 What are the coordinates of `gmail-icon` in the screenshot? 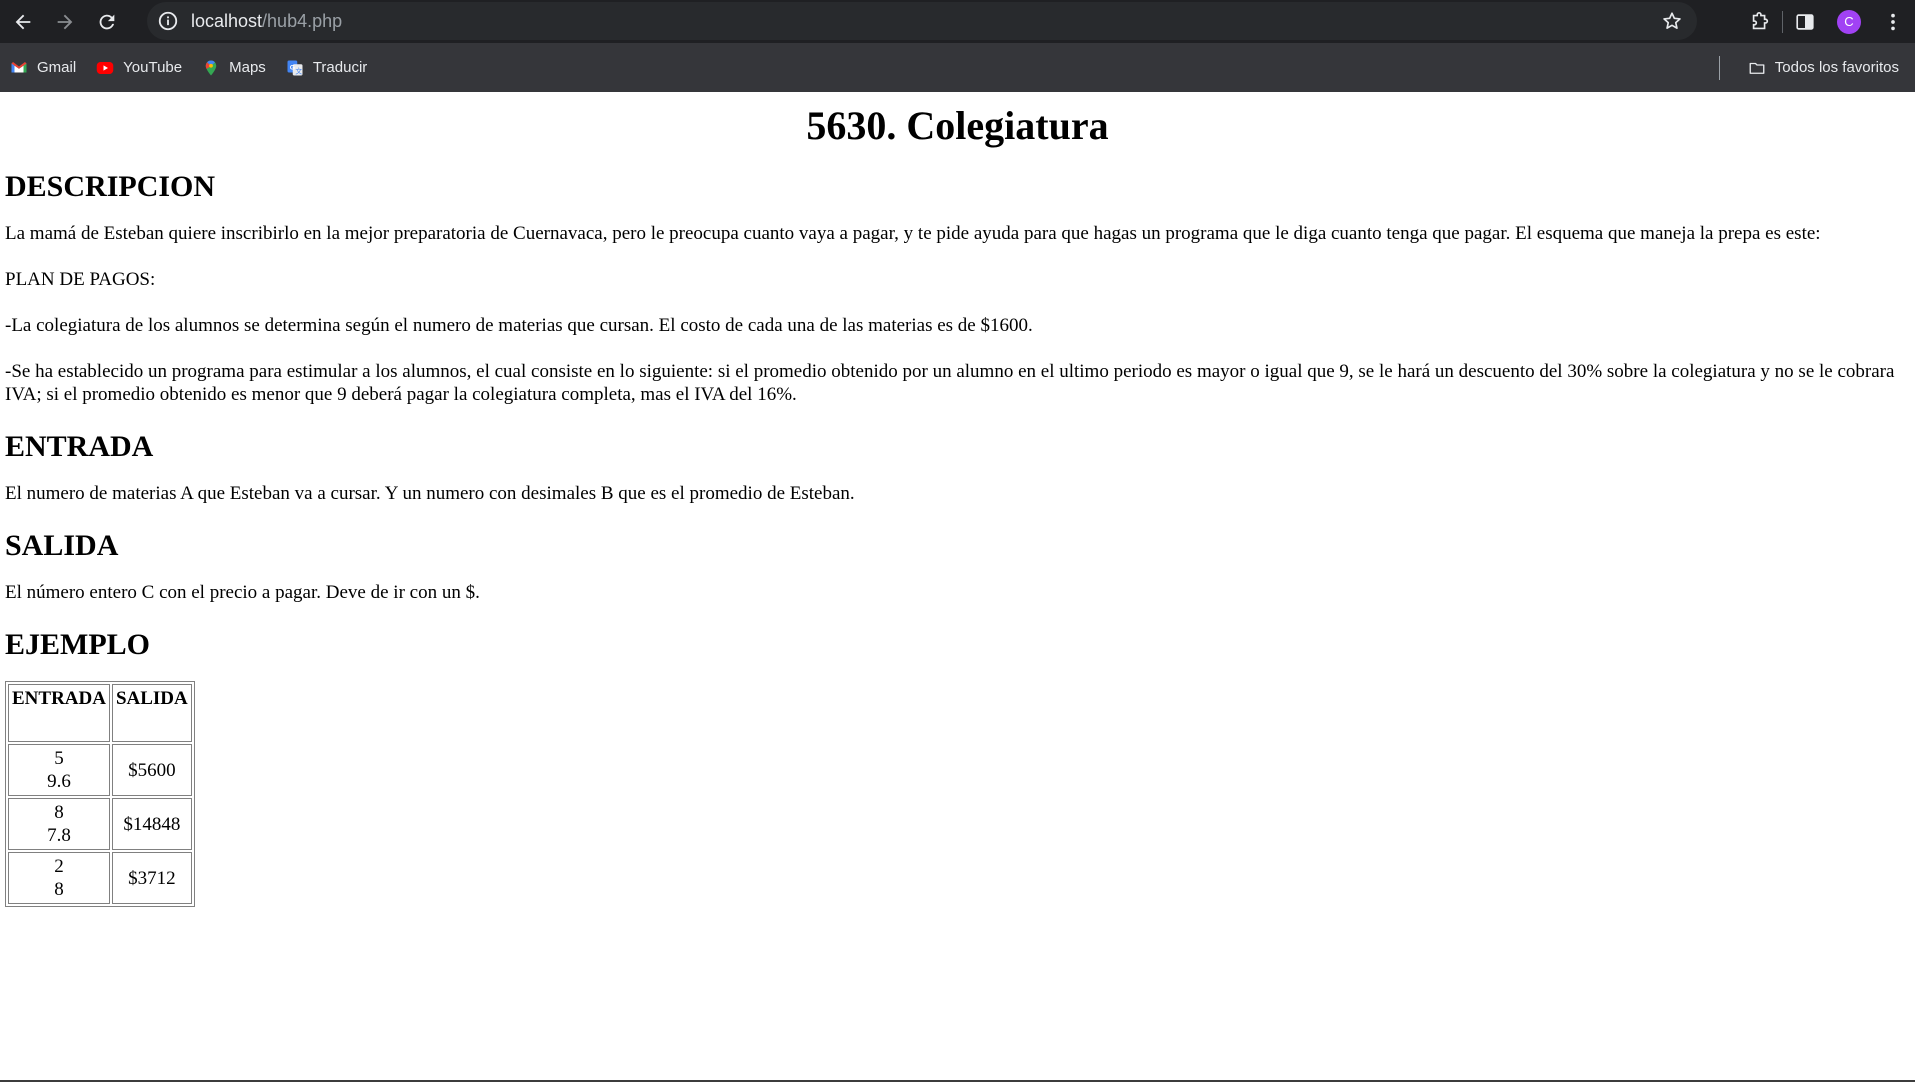 It's located at (19, 68).